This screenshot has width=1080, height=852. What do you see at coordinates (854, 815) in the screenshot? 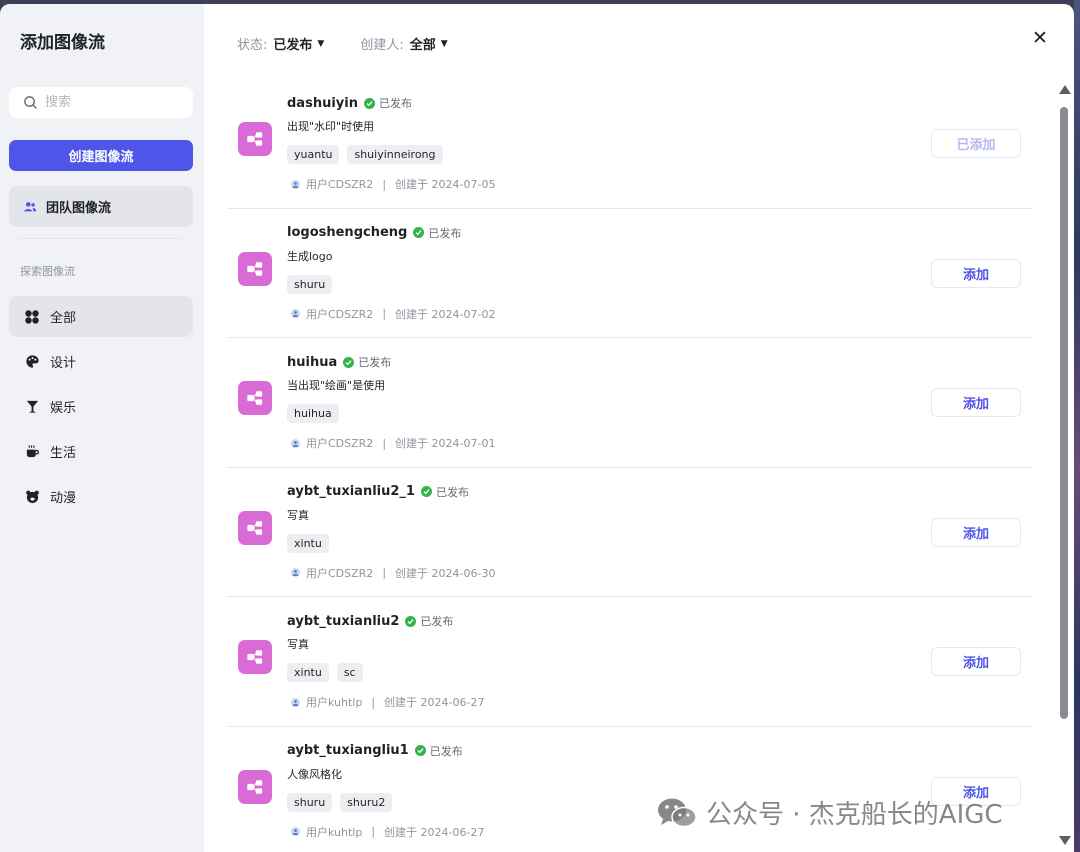
I see `watermark-text: 公众号 · 杰克船长的AIGC` at bounding box center [854, 815].